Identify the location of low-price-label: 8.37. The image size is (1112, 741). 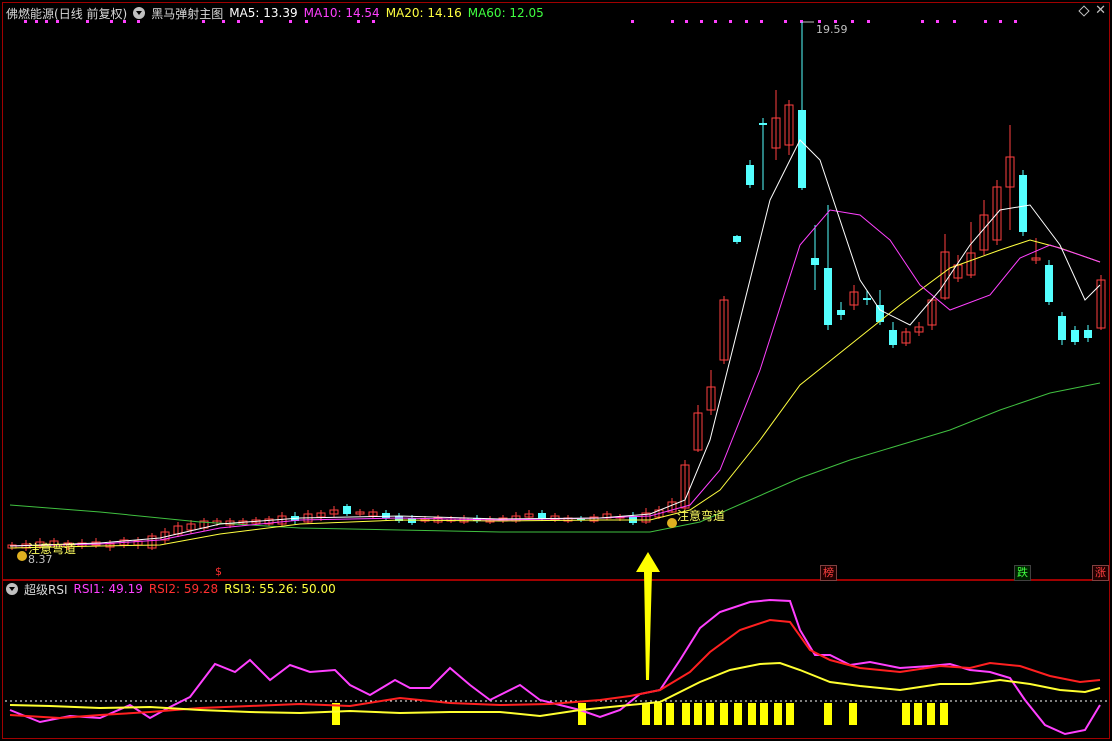
(40, 559).